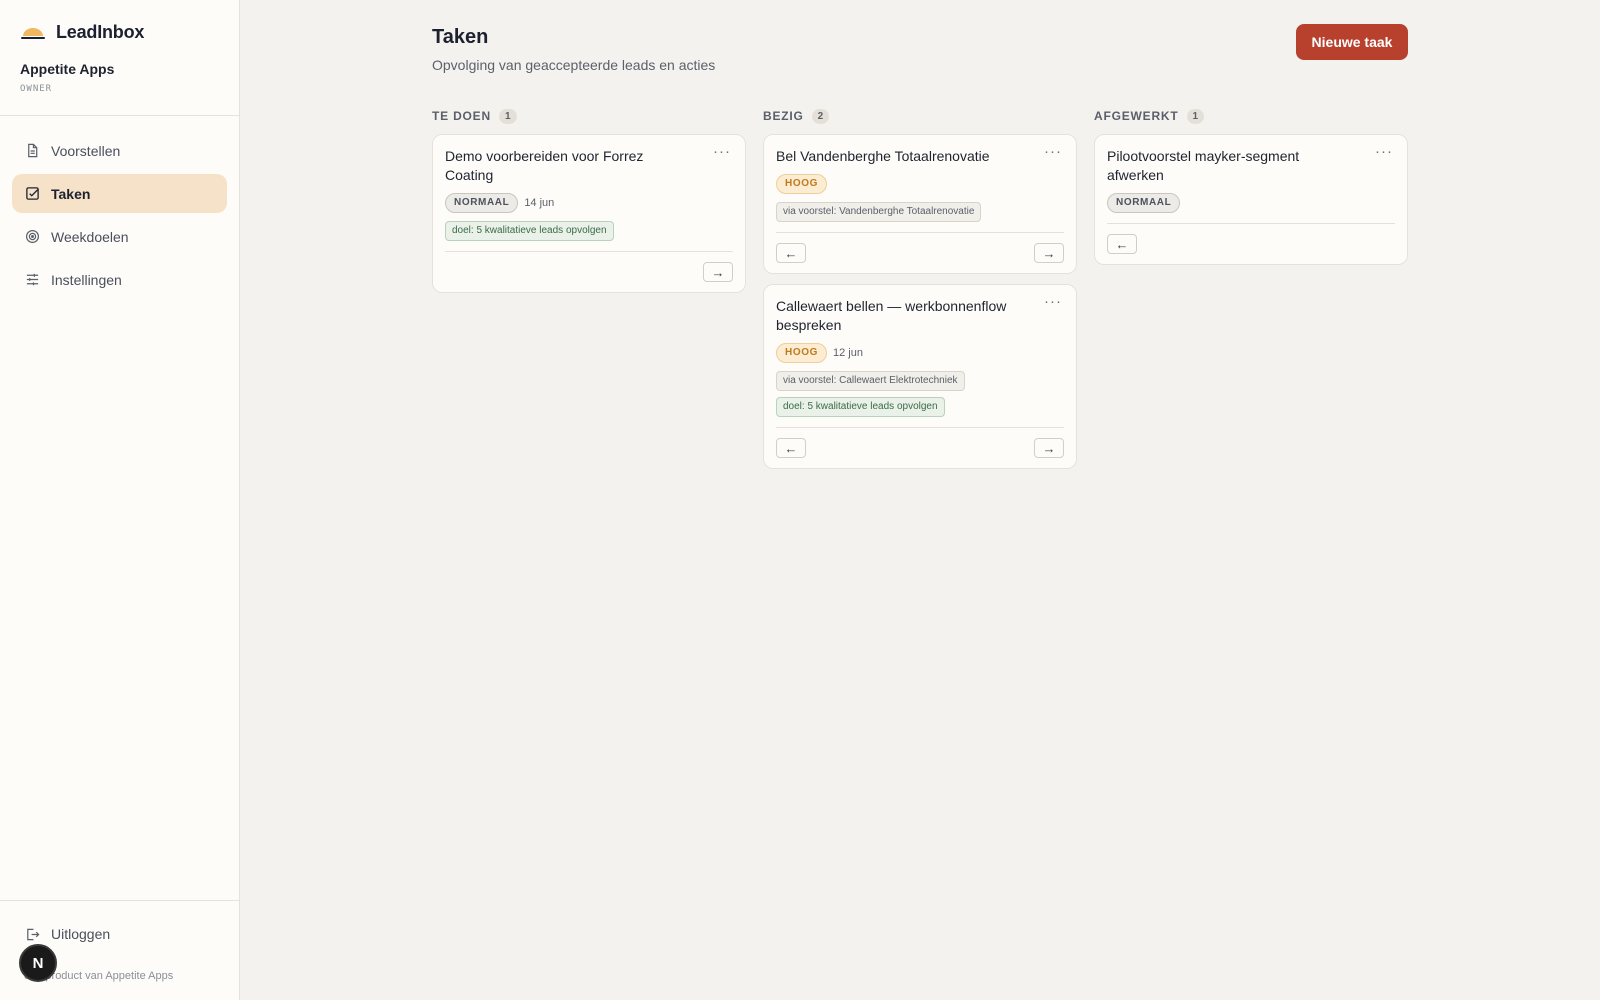 The image size is (1600, 1000). Describe the element at coordinates (81, 934) in the screenshot. I see `logout-label: Uitloggen` at that location.